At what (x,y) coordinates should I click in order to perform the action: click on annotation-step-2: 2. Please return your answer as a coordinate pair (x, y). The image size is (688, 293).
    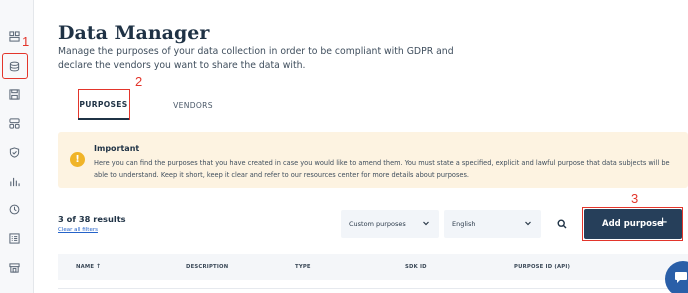
    Looking at the image, I should click on (139, 81).